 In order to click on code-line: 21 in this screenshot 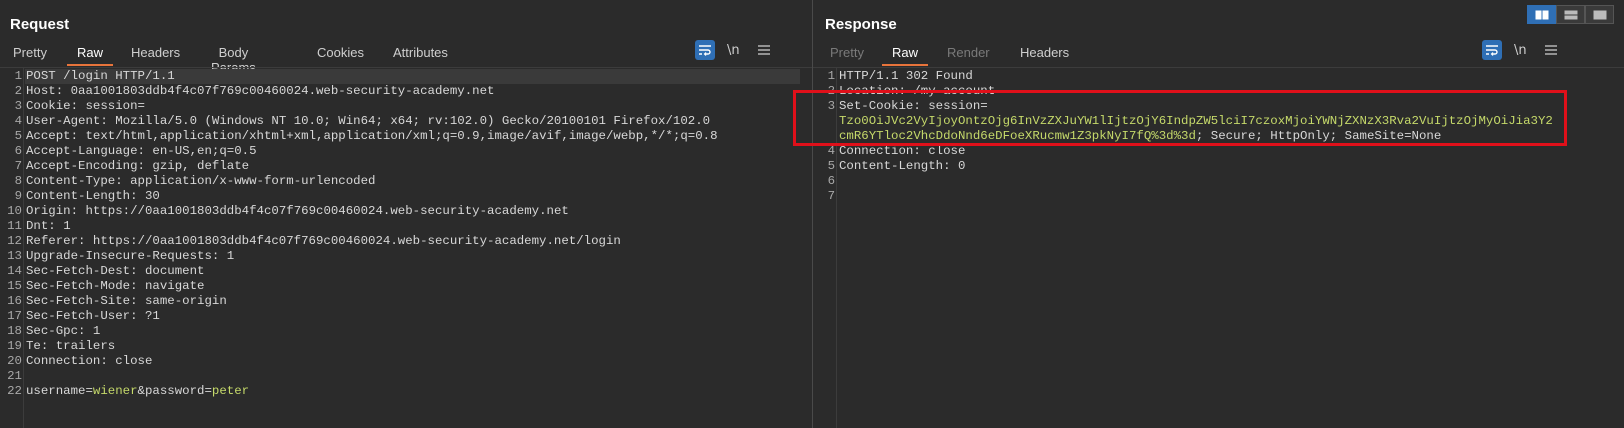, I will do `click(406, 376)`.